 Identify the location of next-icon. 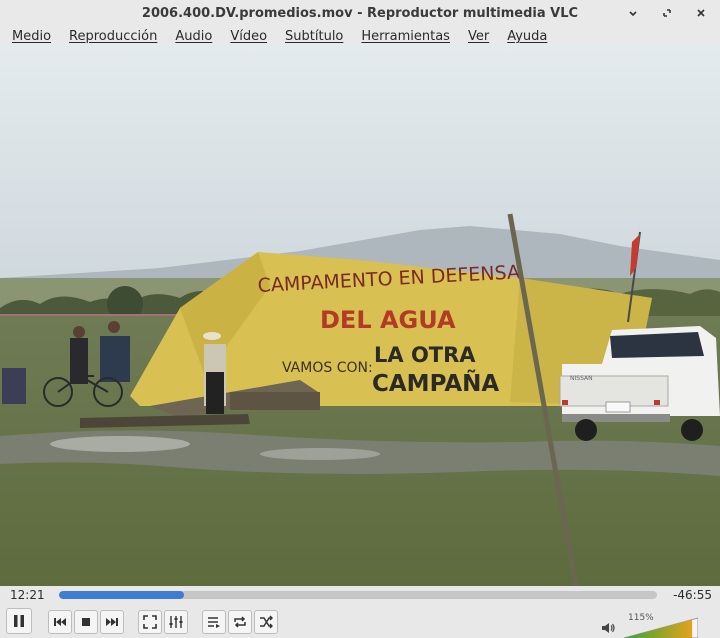
(112, 622).